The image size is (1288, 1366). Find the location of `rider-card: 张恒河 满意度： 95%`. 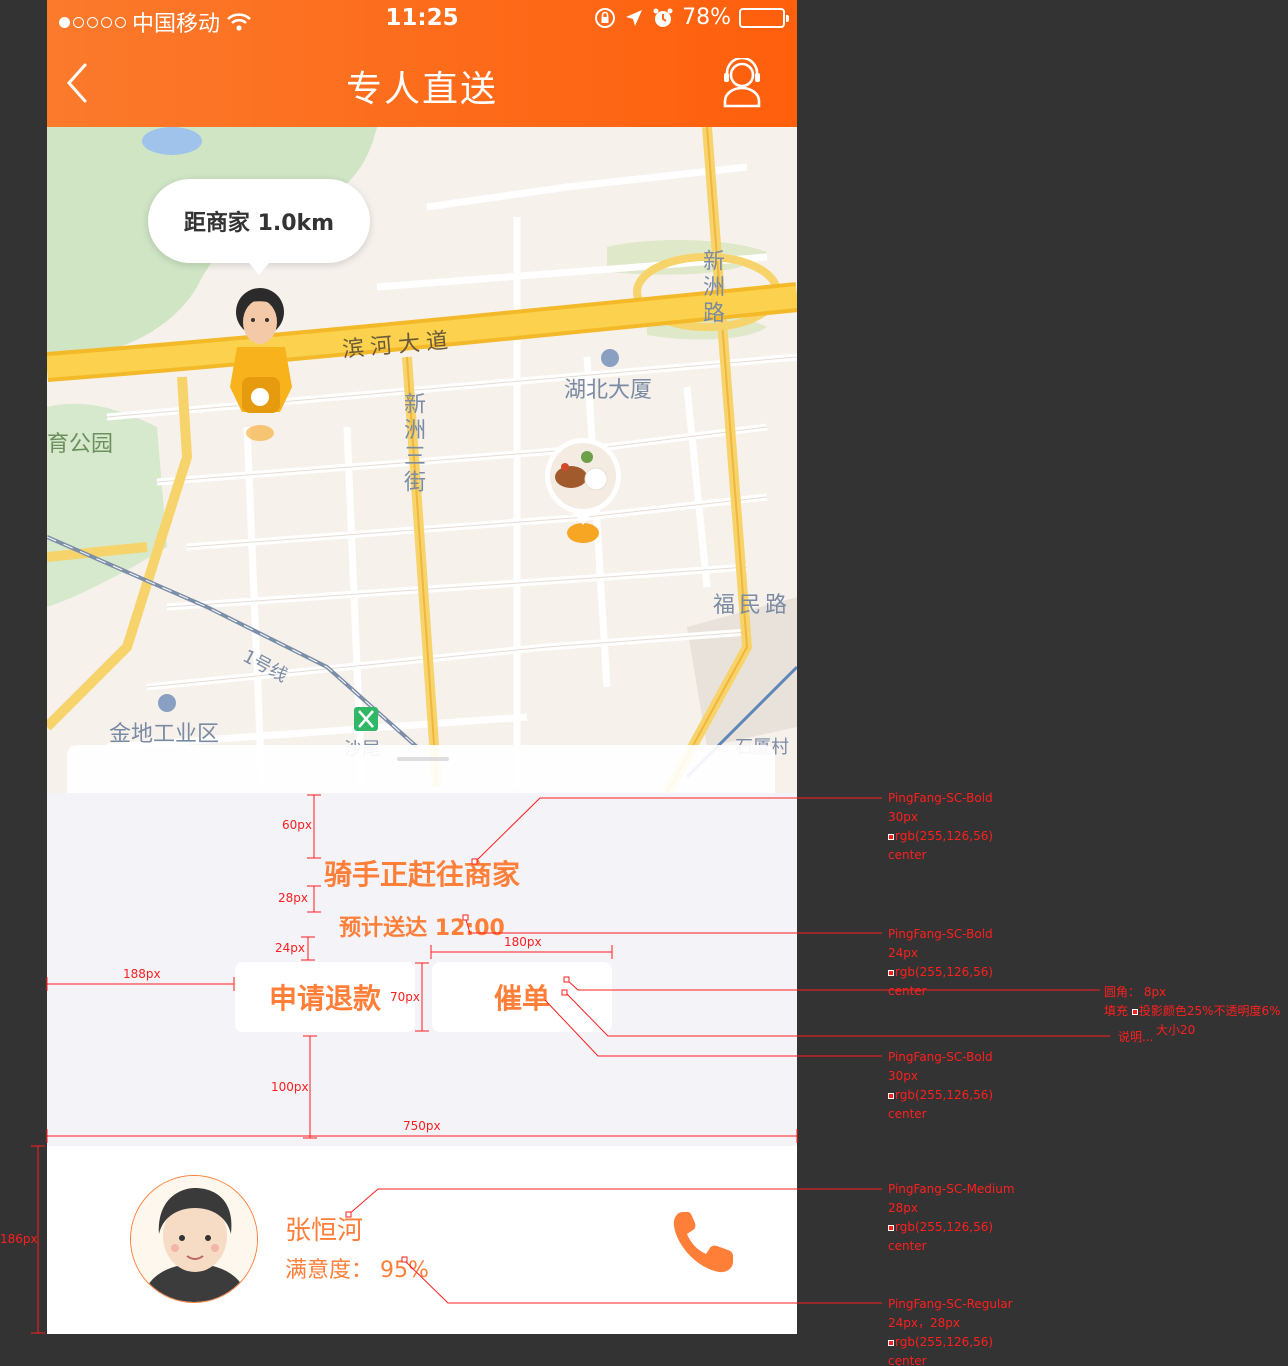

rider-card: 张恒河 满意度： 95% is located at coordinates (422, 1240).